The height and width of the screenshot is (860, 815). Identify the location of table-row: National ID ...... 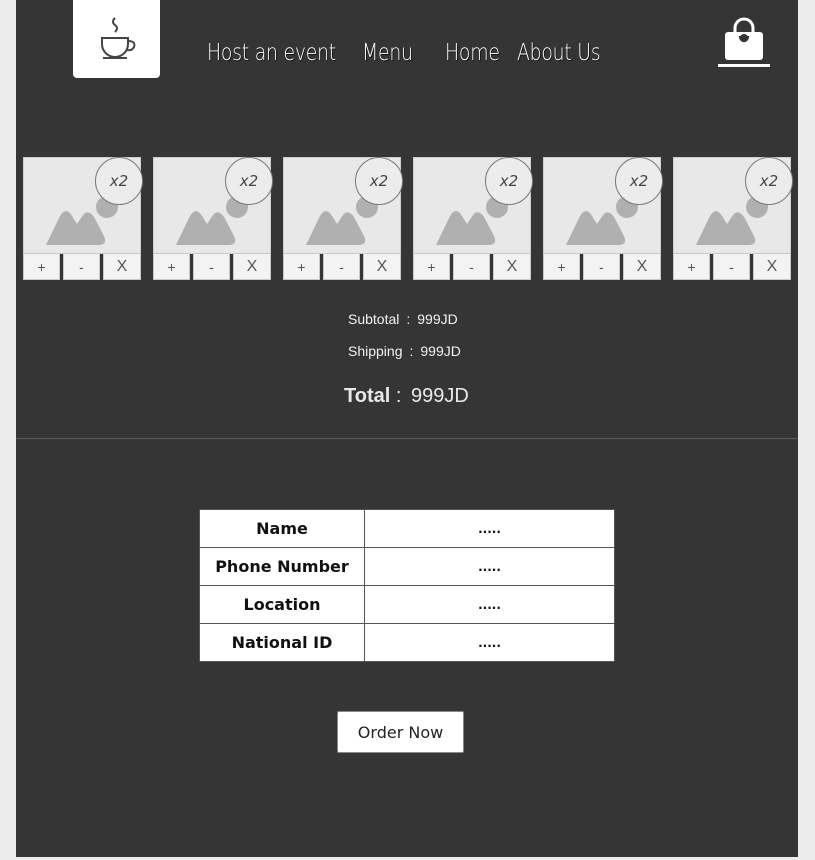
(407, 642).